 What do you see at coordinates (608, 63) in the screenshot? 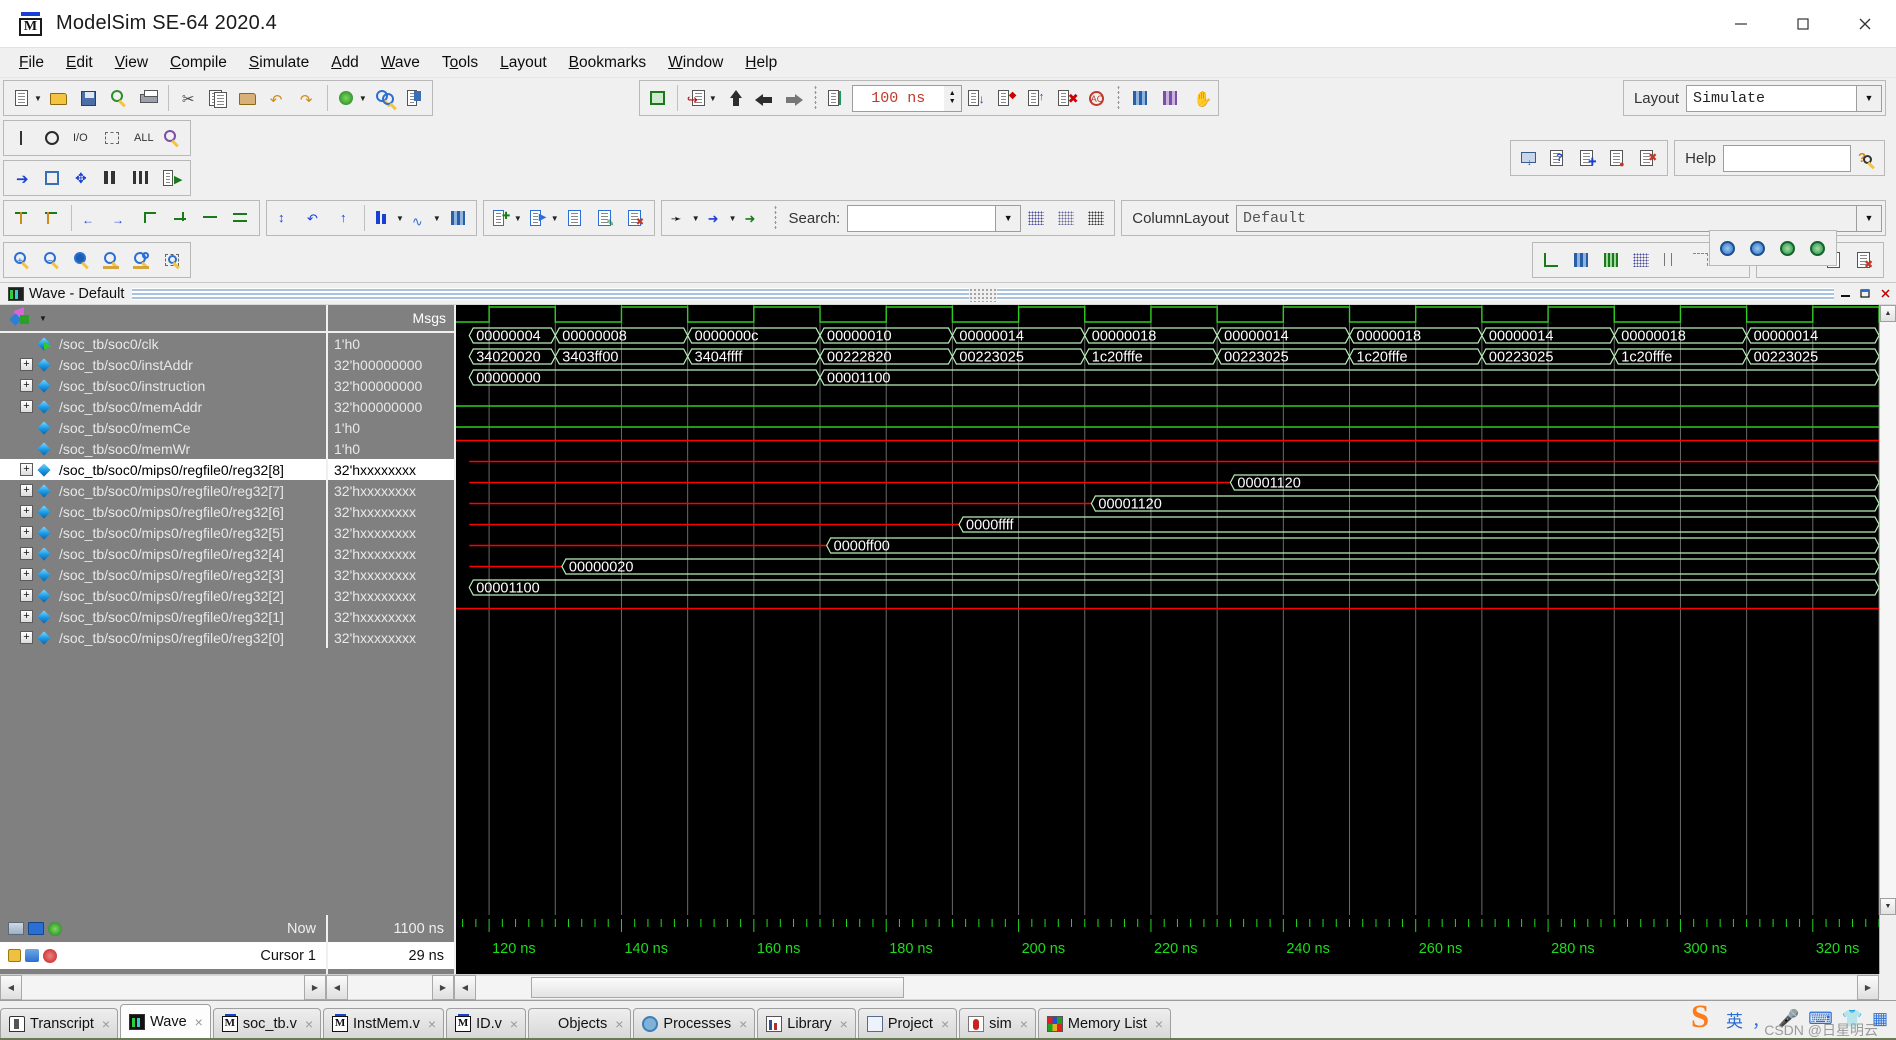
I see `menu-bookmarks: Bookmarks` at bounding box center [608, 63].